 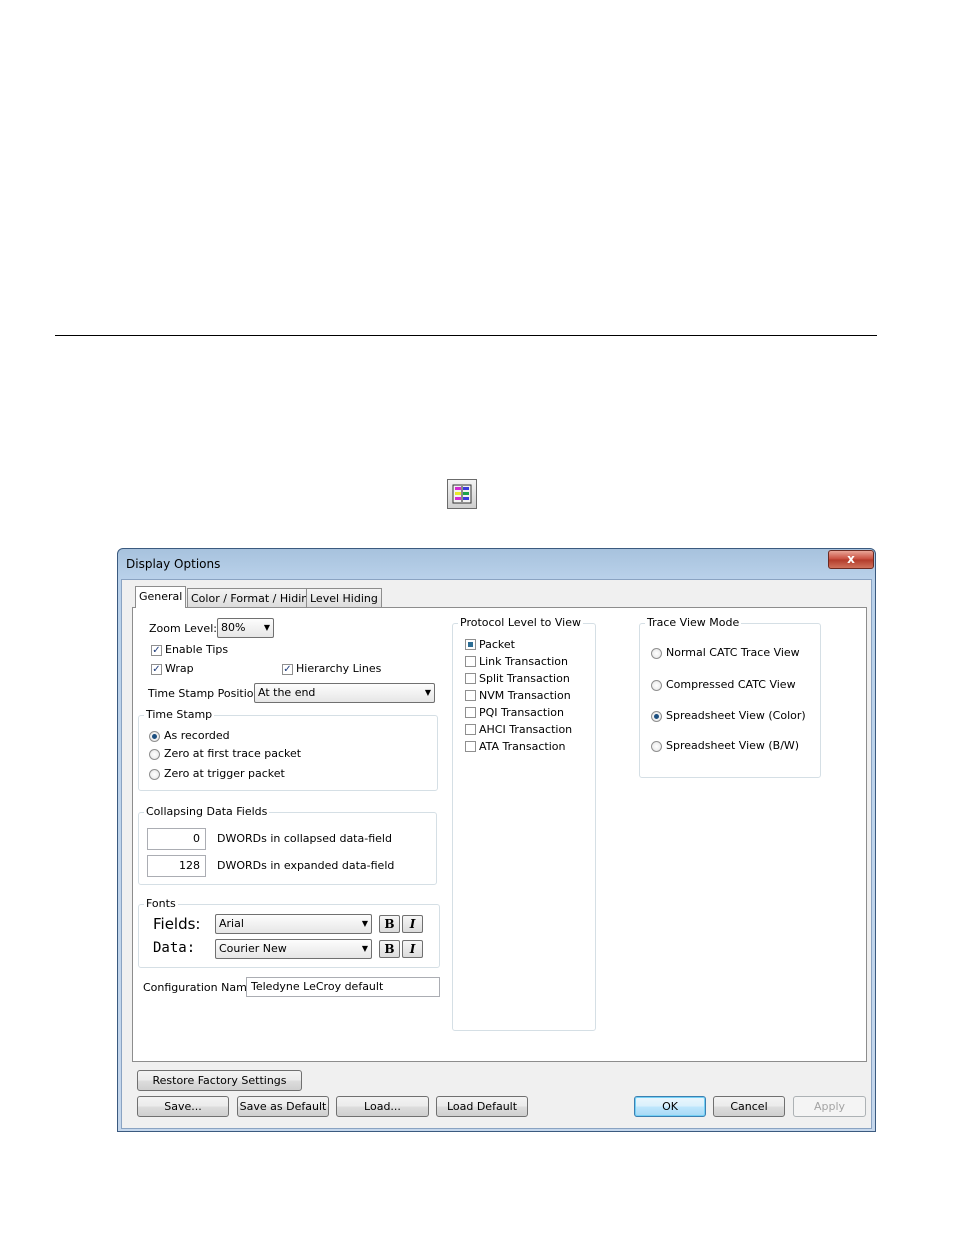 I want to click on link-transaction-label: Link Transaction, so click(x=523, y=661).